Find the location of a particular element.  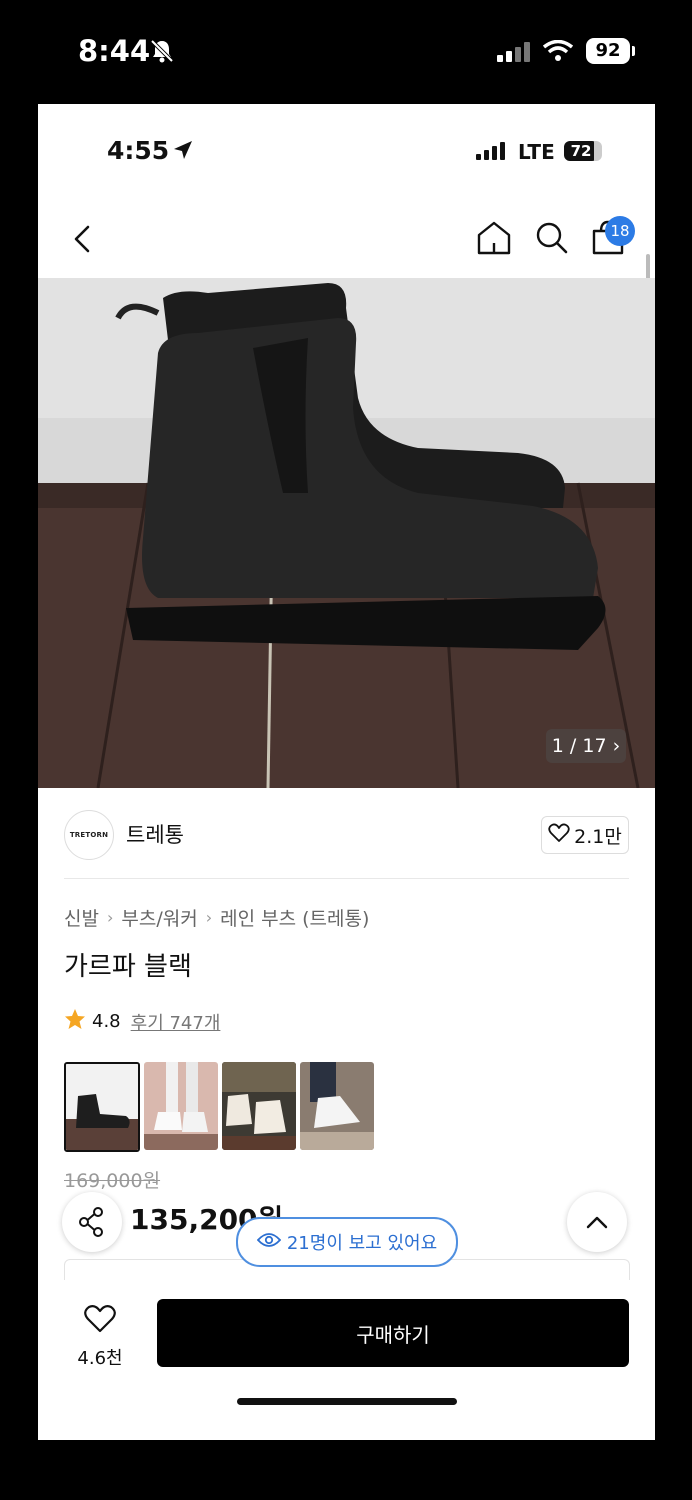

bottom-action-bar: 4.6천 구매하기 is located at coordinates (346, 1360).